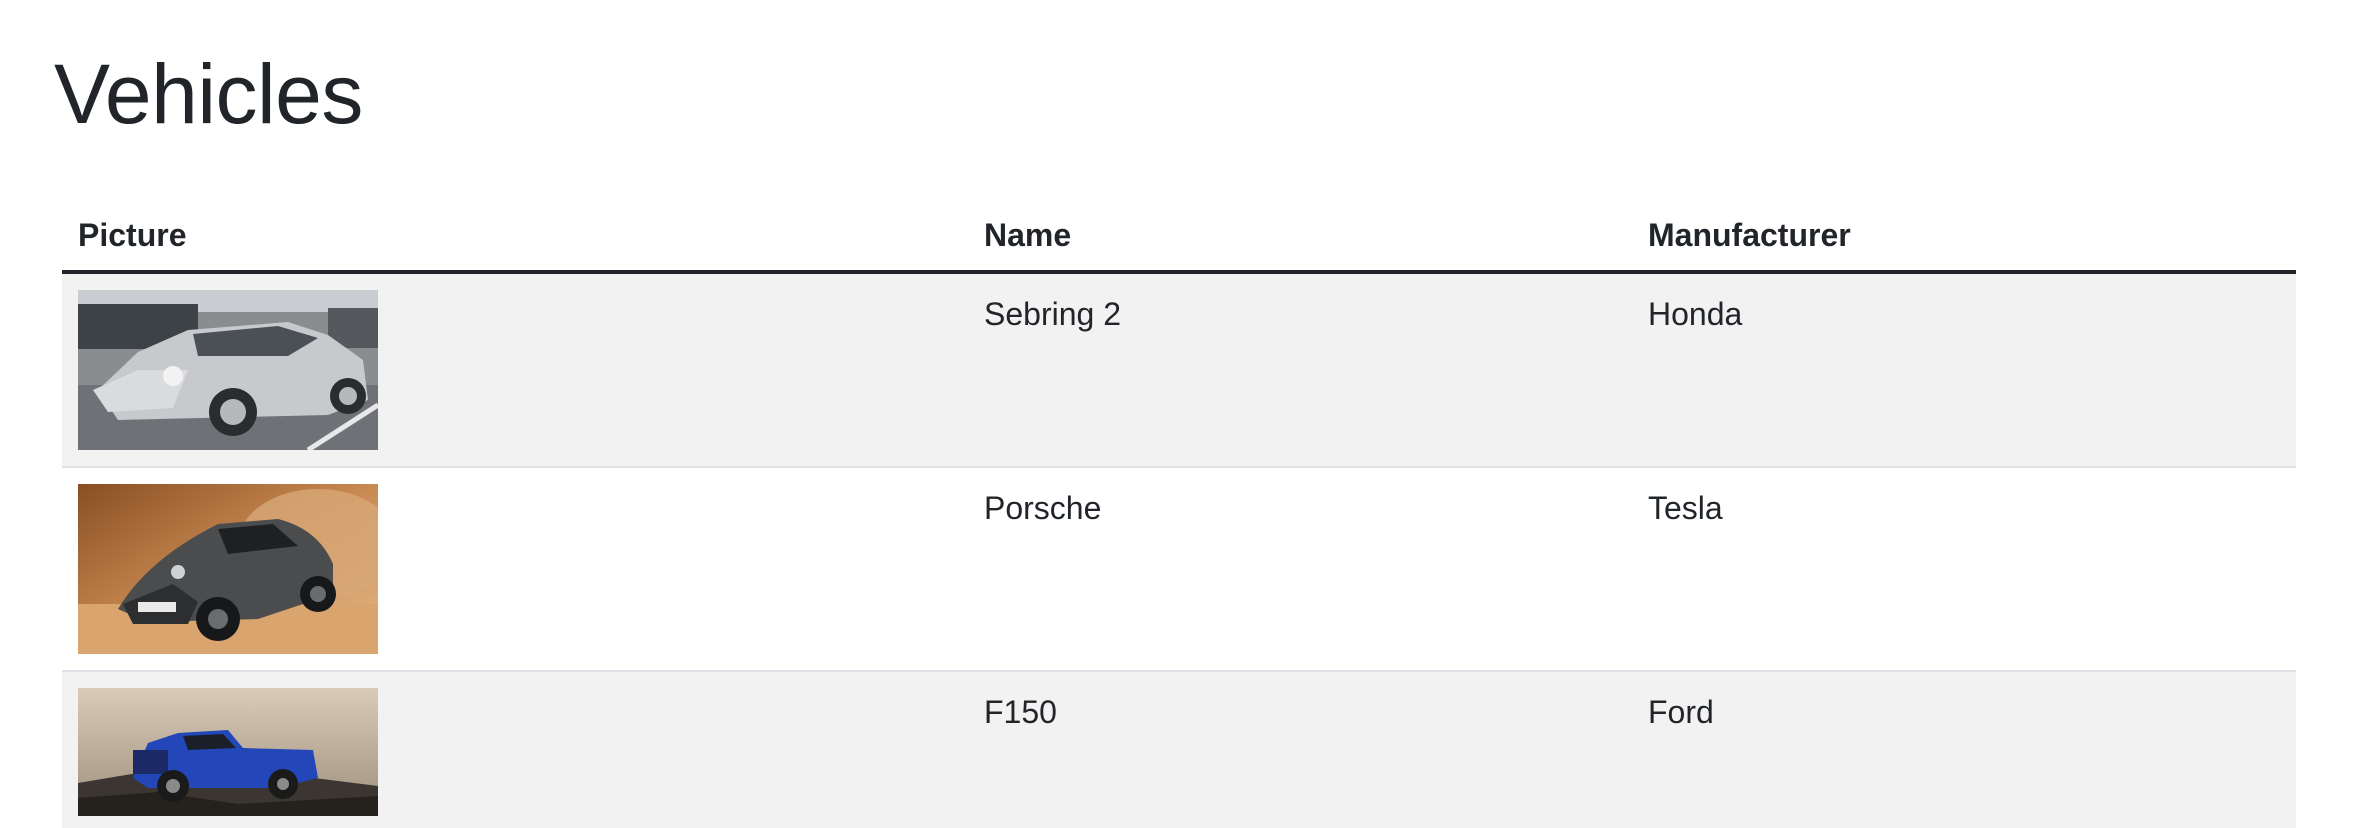 The image size is (2364, 828). Describe the element at coordinates (1300, 237) in the screenshot. I see `header-name: Name` at that location.